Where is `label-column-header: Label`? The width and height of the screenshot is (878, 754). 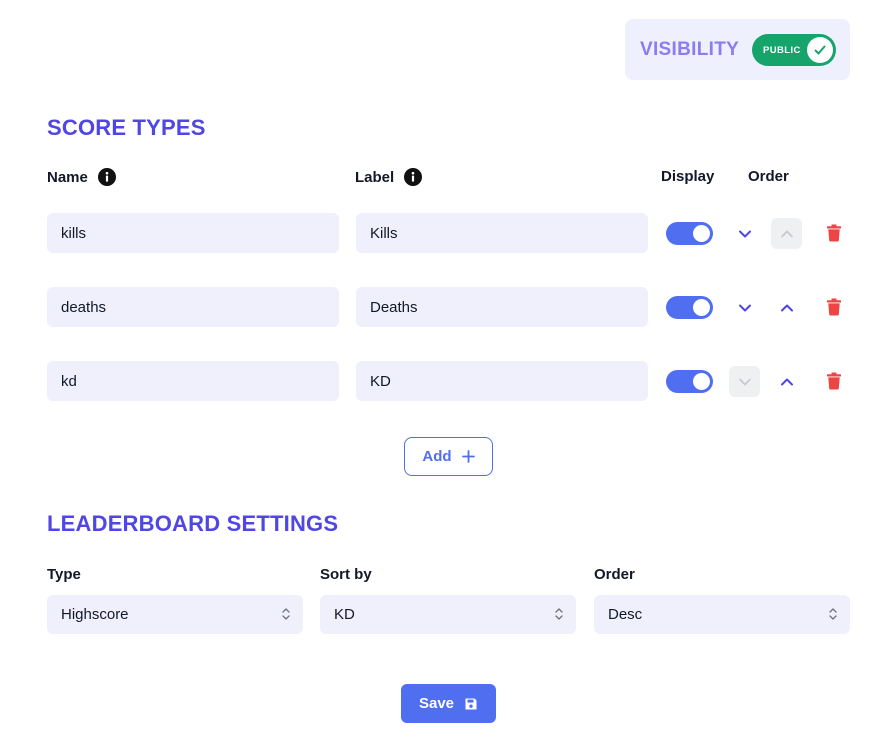
label-column-header: Label is located at coordinates (389, 177).